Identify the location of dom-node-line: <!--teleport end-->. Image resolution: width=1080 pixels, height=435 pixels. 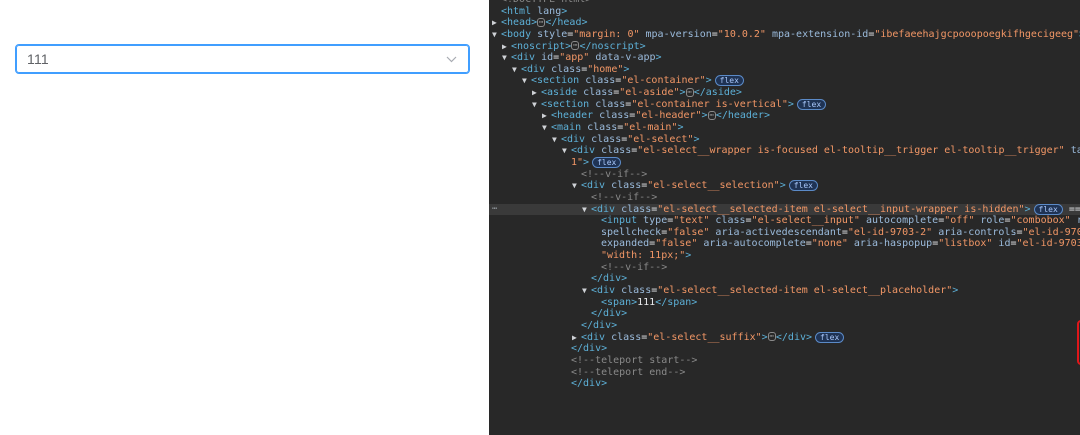
(784, 373).